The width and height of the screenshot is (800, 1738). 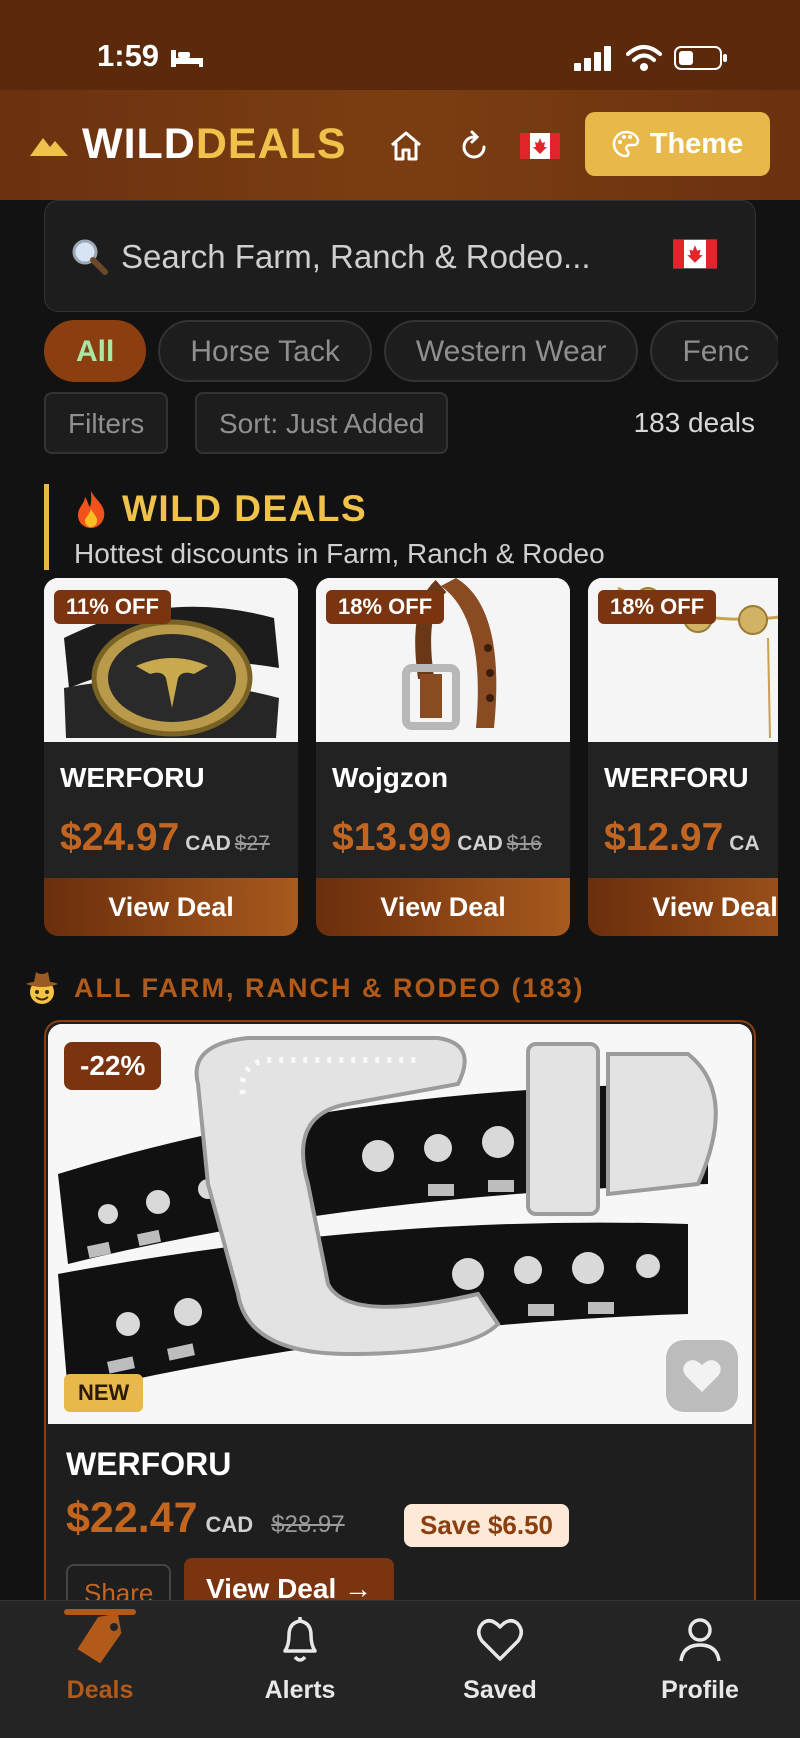 What do you see at coordinates (106, 423) in the screenshot?
I see `filters-button: Filters` at bounding box center [106, 423].